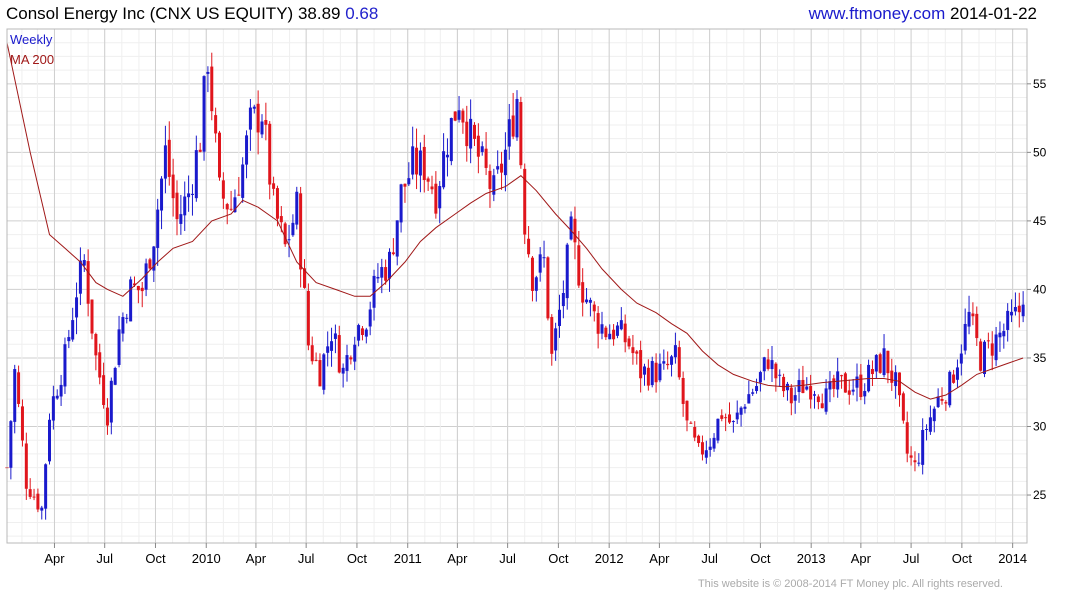 The width and height of the screenshot is (1075, 600). Describe the element at coordinates (1012, 558) in the screenshot. I see `x-tick-label: 2014` at that location.